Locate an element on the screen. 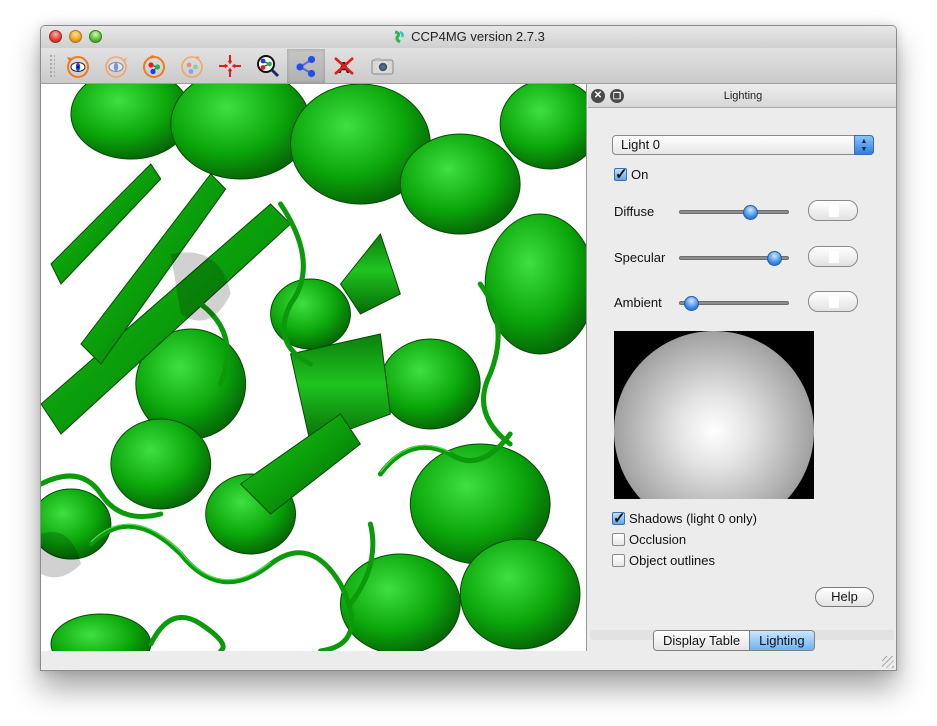 Image resolution: width=937 pixels, height=726 pixels. specular-row: Specular is located at coordinates (744, 258).